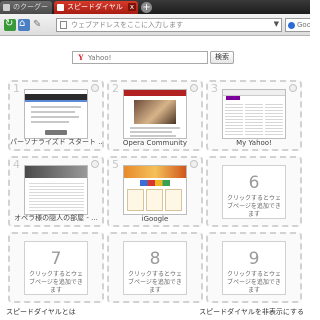 This screenshot has height=320, width=320. I want to click on about-speed-dial-link: スピードダイヤルとは, so click(41, 312).